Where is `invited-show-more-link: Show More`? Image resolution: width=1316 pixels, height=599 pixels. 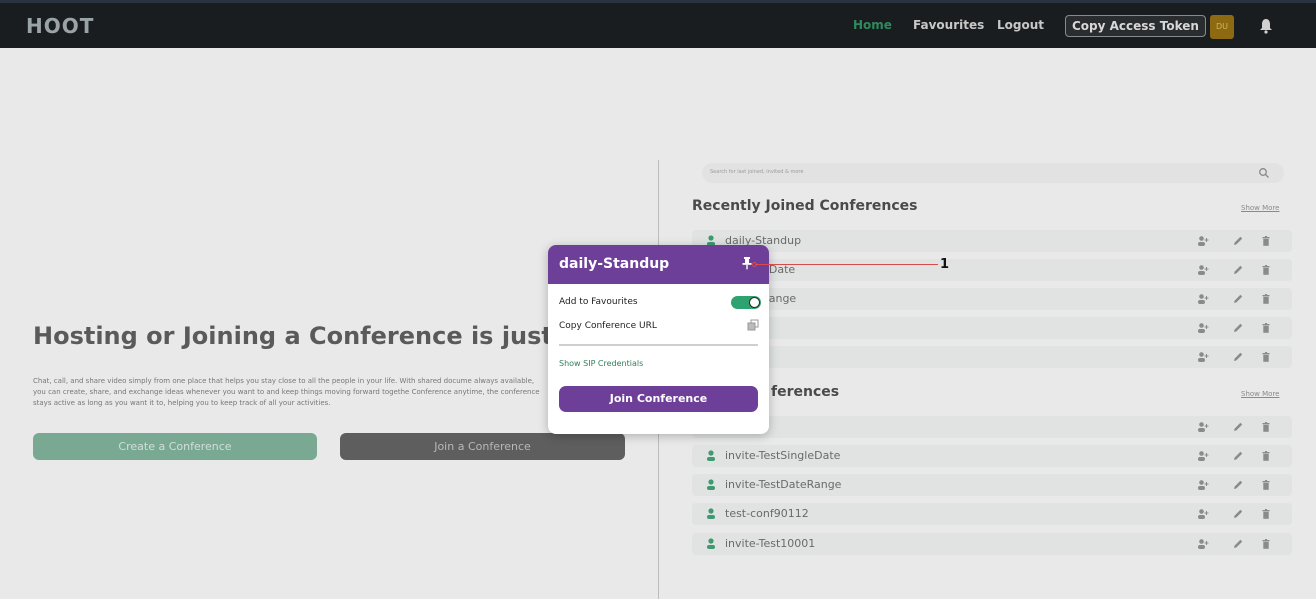 invited-show-more-link: Show More is located at coordinates (1260, 394).